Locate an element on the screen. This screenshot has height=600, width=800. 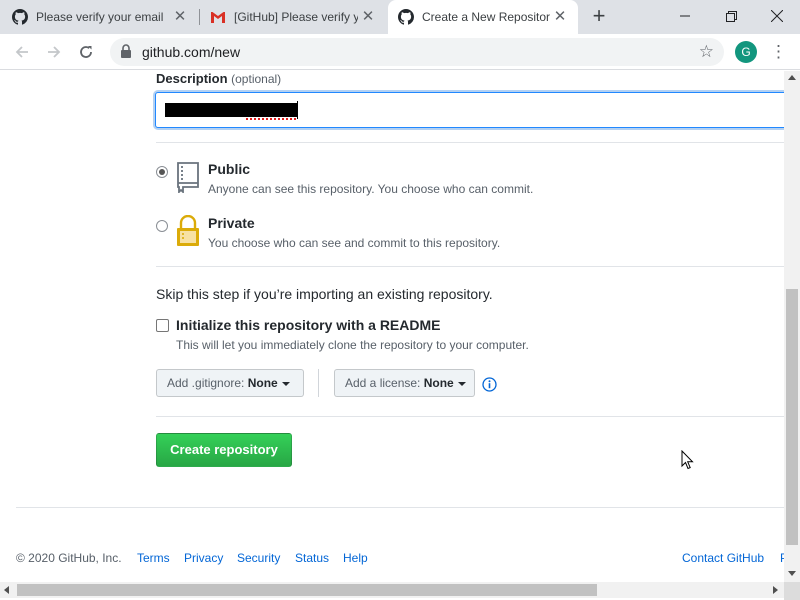
minimize-icon is located at coordinates (685, 16).